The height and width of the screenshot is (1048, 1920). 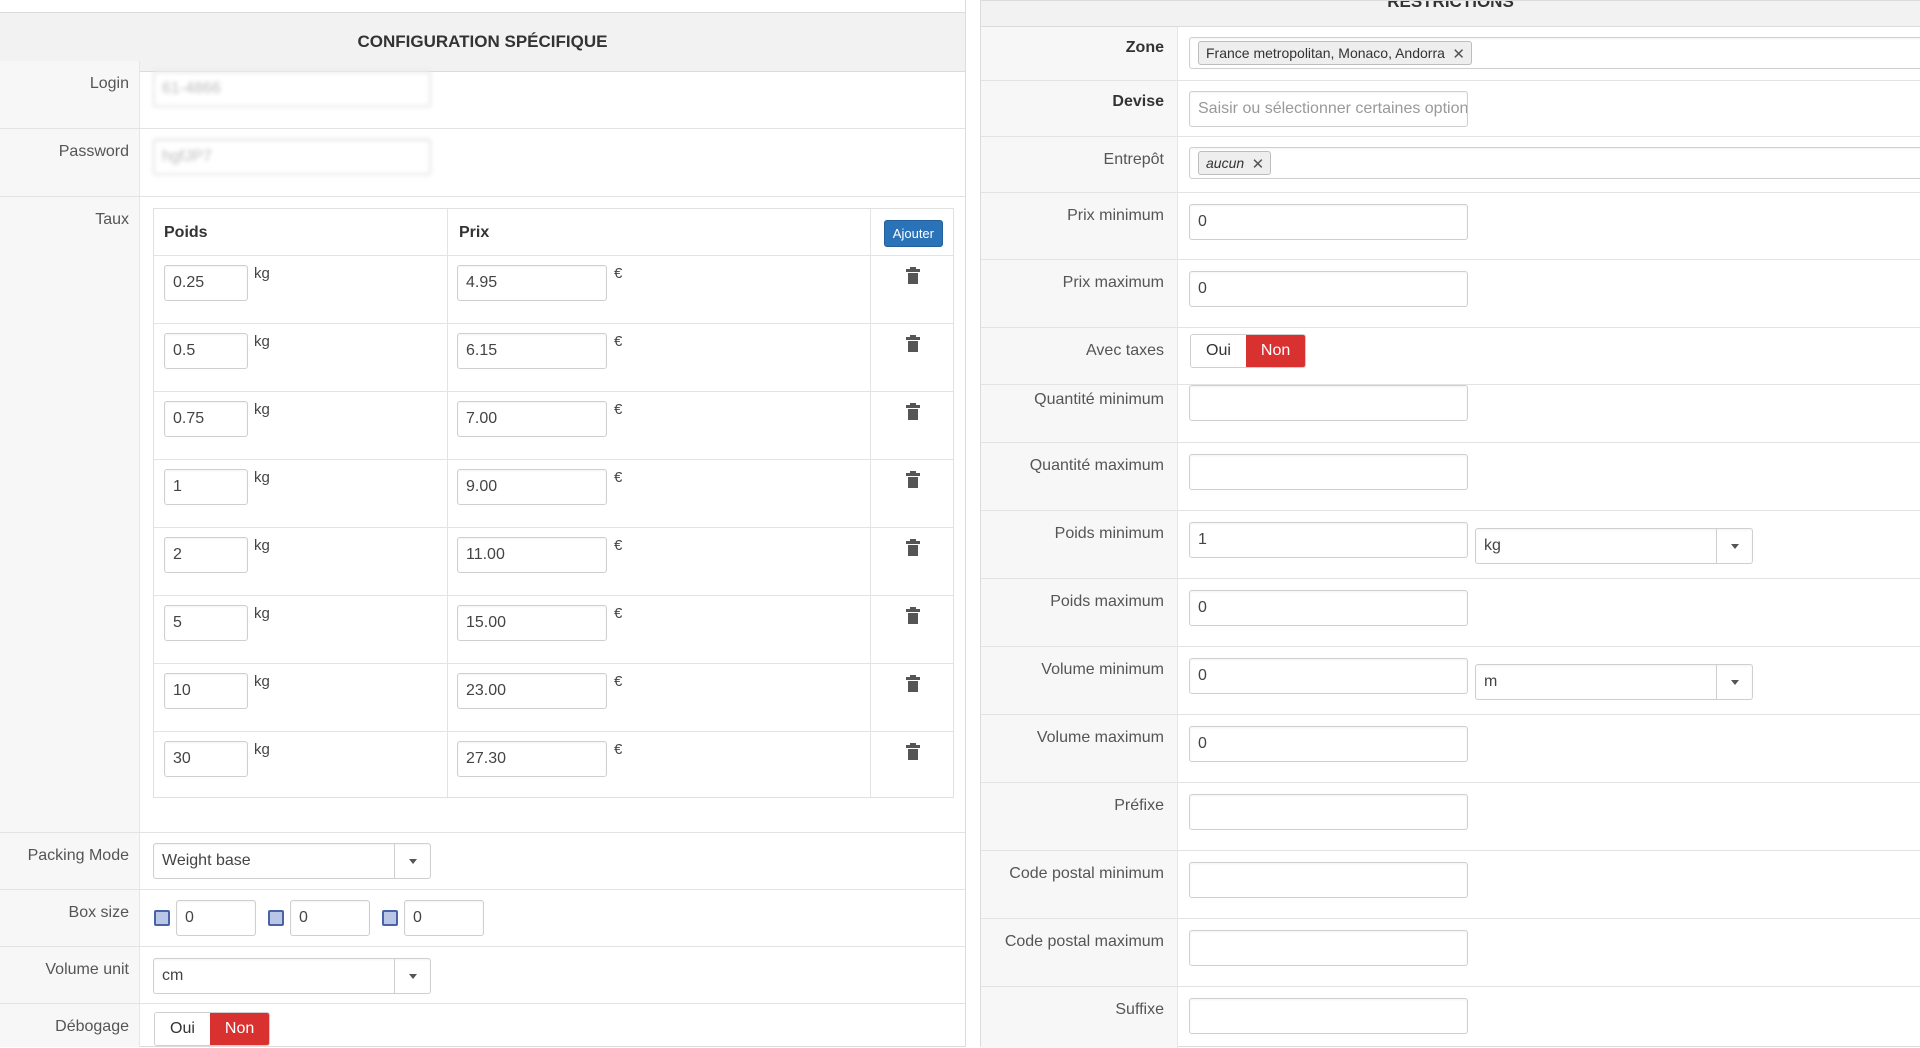 I want to click on min-zip-input, so click(x=1328, y=880).